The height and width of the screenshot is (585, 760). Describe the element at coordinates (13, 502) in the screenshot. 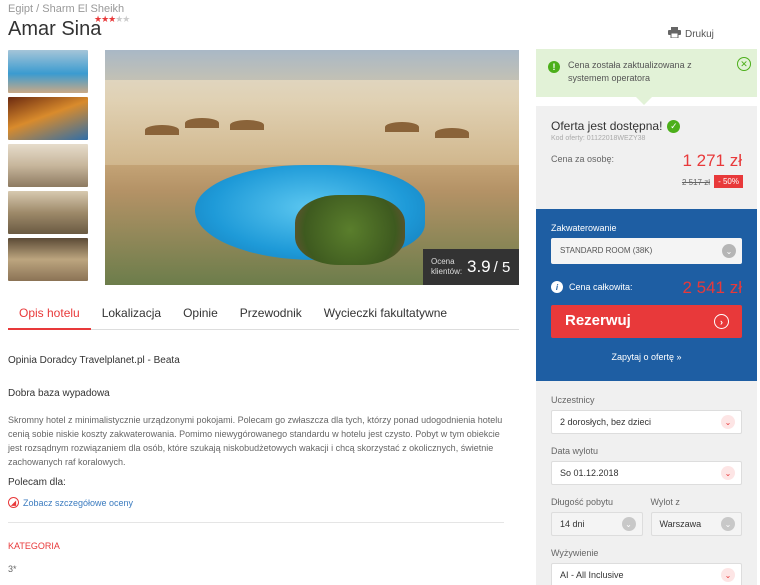

I see `chart-icon: ◢` at that location.